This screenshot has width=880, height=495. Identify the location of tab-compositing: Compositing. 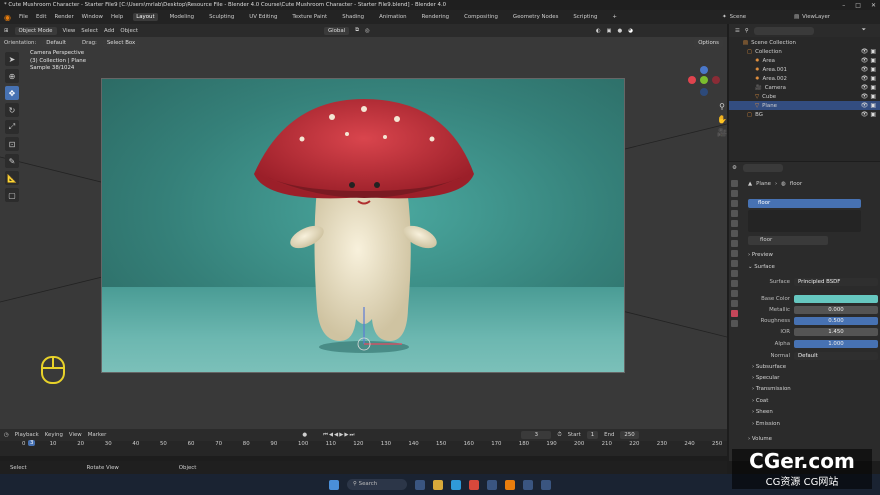
(481, 17).